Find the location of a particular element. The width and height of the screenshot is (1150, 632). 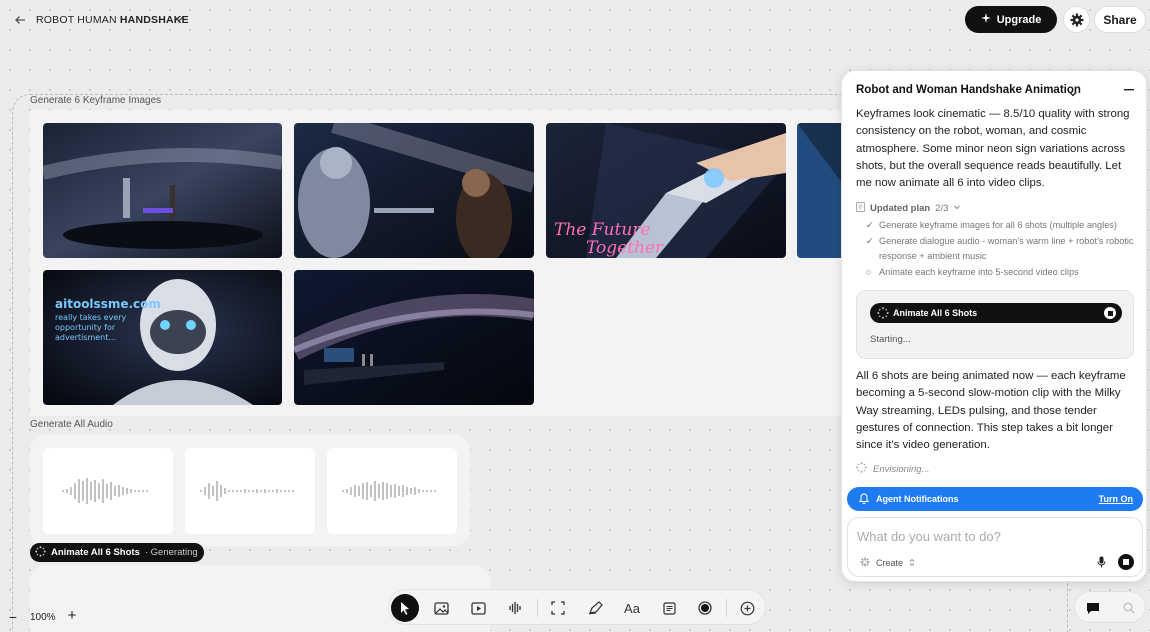

gear-icon is located at coordinates (1076, 19).